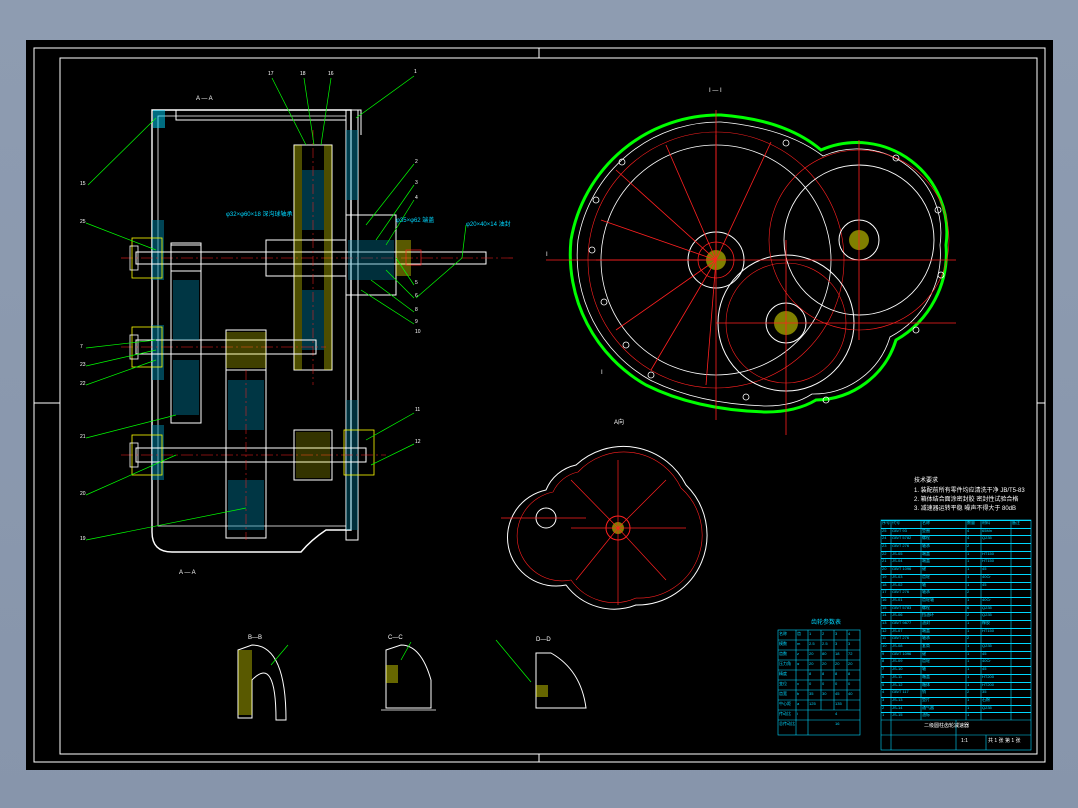 Image resolution: width=1078 pixels, height=808 pixels. What do you see at coordinates (883, 669) in the screenshot?
I see `parts-list-cell: 7` at bounding box center [883, 669].